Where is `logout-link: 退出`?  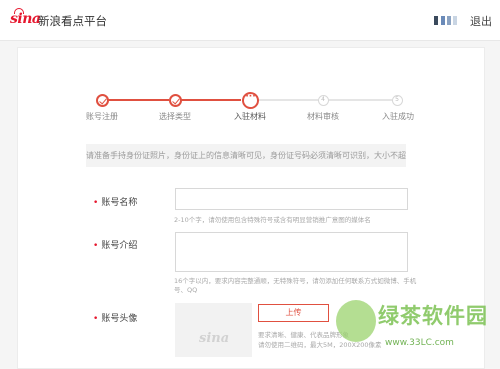
logout-link: 退出 is located at coordinates (481, 21).